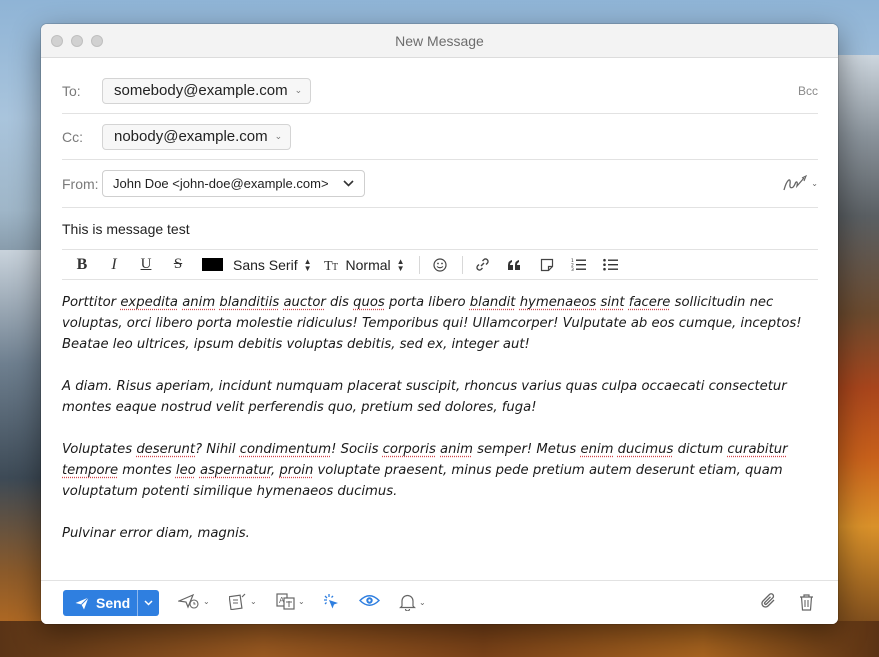  I want to click on italic-button: I, so click(114, 265).